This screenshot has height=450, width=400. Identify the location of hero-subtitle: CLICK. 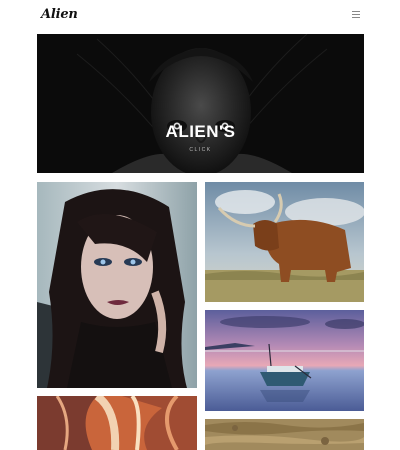
(200, 150).